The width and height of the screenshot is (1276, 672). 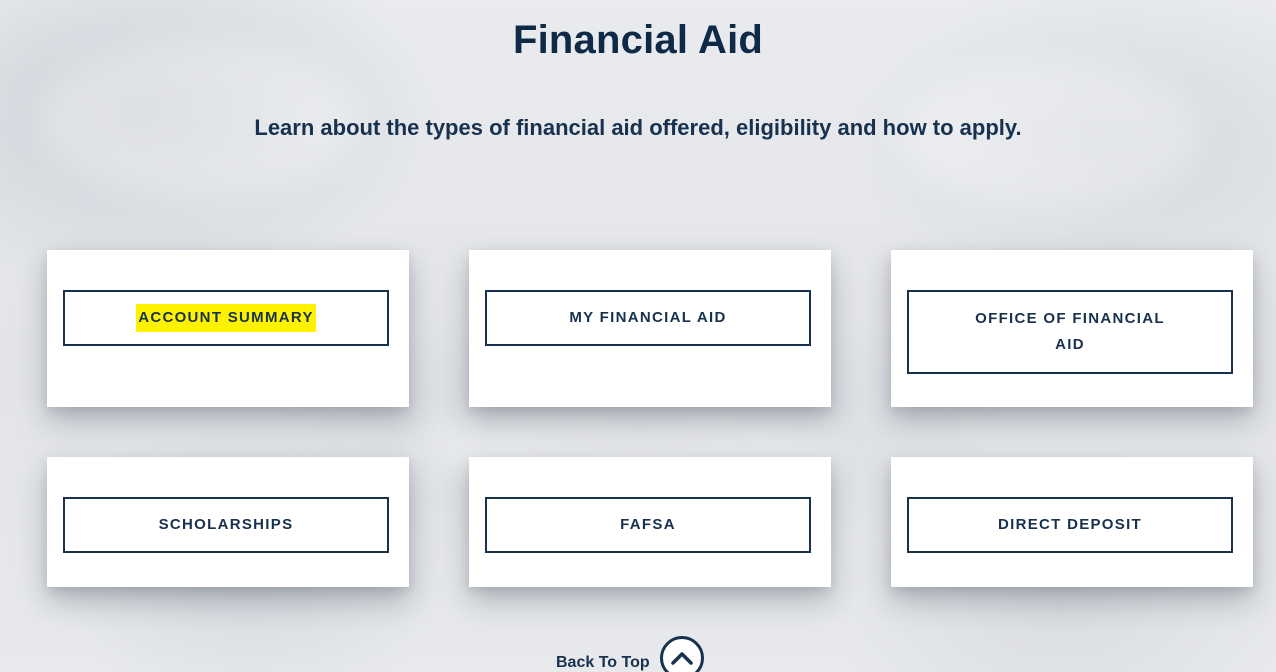 I want to click on scholarships-button: SCHOLARSHIPS, so click(x=226, y=525).